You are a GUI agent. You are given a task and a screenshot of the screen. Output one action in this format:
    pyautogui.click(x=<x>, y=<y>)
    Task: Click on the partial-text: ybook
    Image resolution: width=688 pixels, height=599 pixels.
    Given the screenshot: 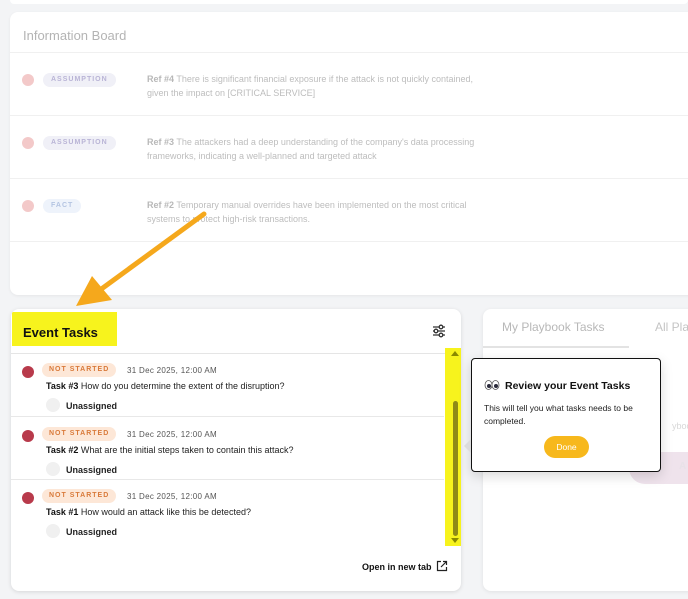 What is the action you would take?
    pyautogui.click(x=680, y=426)
    